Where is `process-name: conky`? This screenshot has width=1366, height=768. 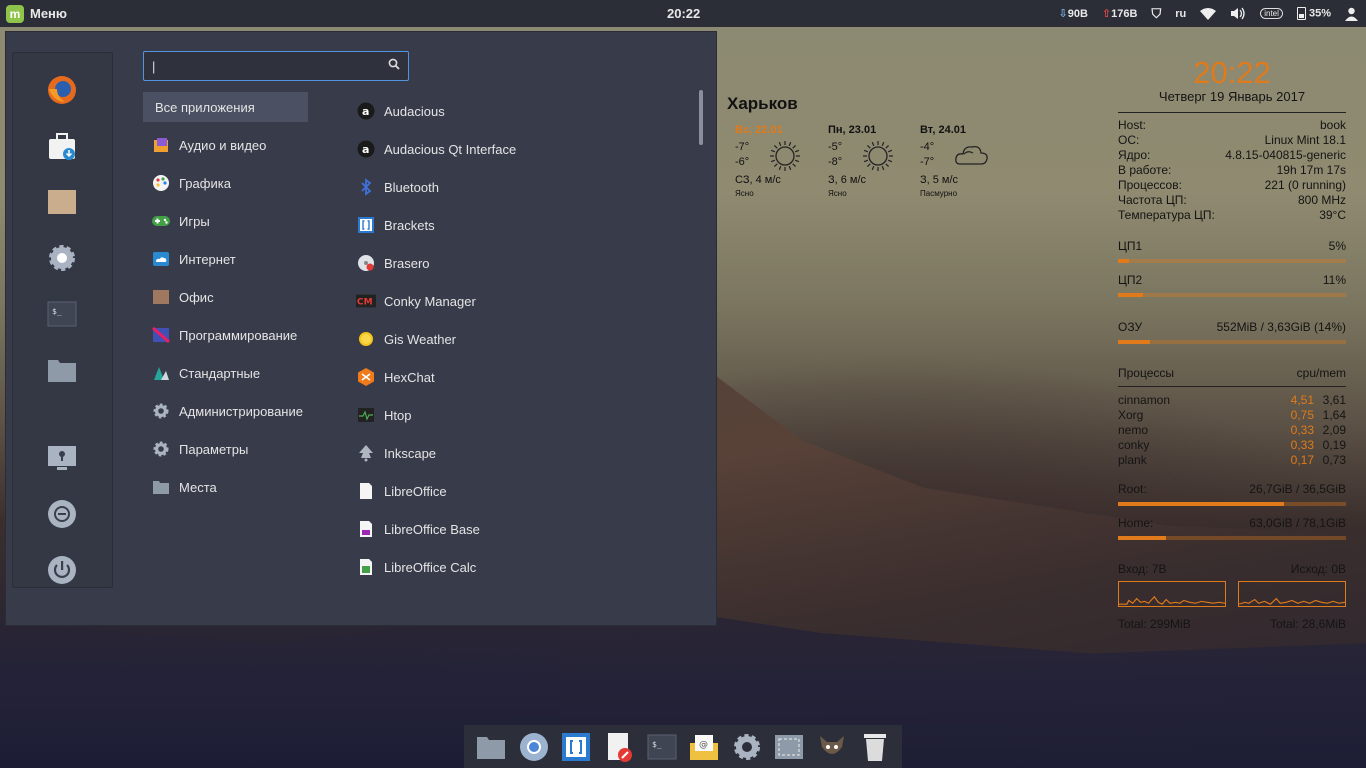
process-name: conky is located at coordinates (1134, 445).